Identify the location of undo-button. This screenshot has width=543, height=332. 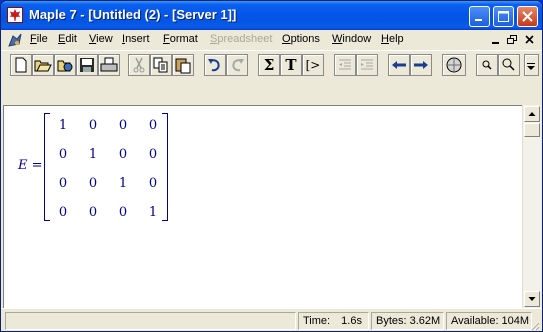
(215, 65).